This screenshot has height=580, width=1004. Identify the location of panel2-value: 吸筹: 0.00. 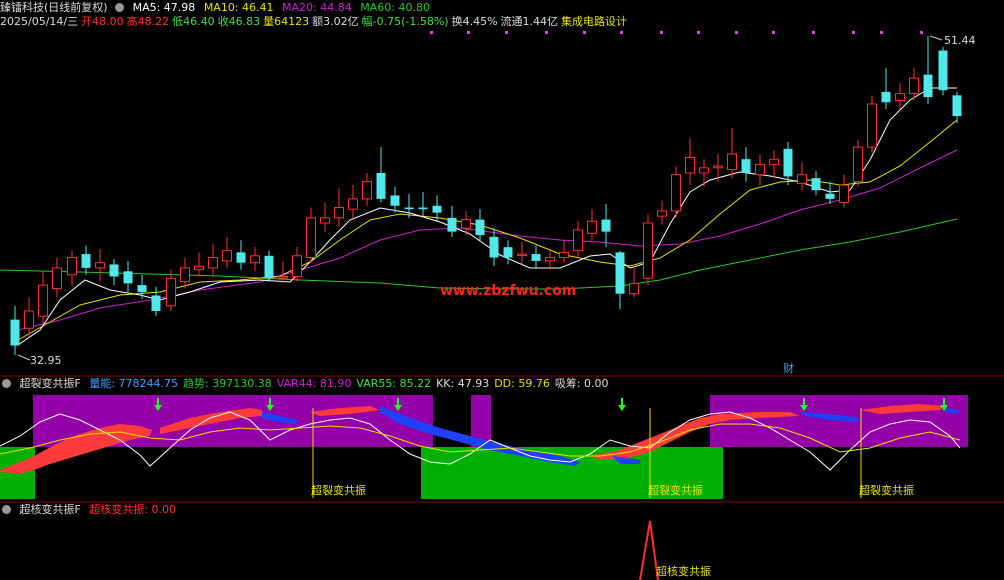
(581, 383).